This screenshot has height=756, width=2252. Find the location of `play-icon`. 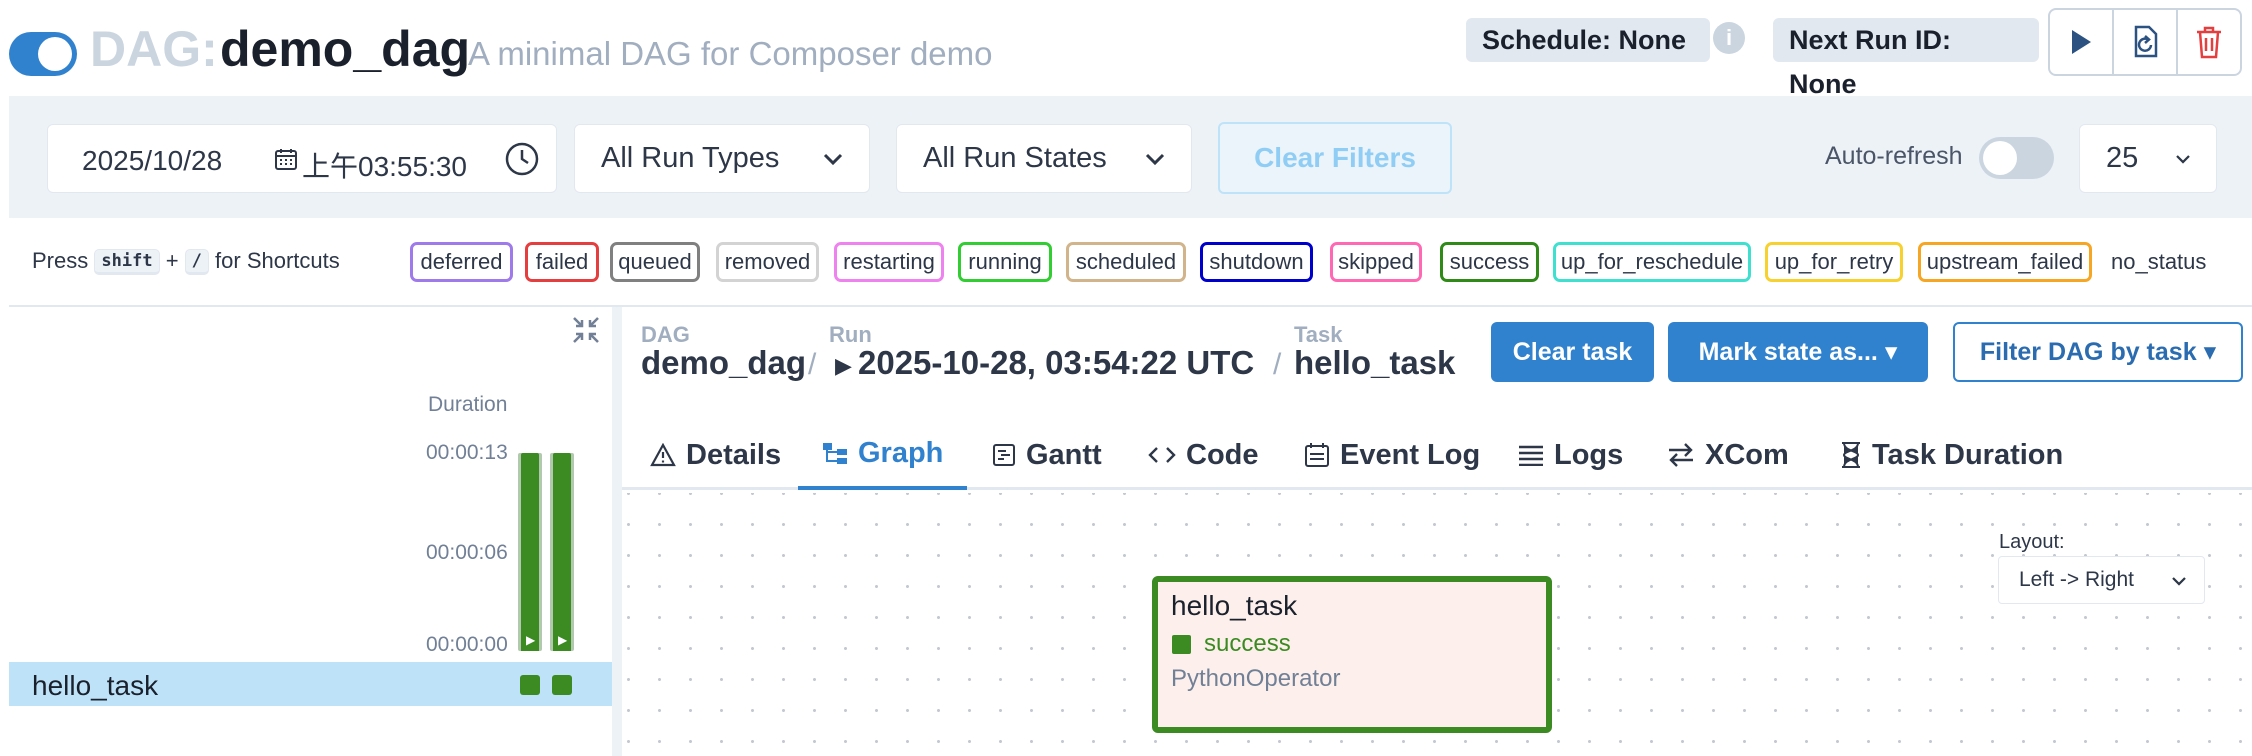

play-icon is located at coordinates (2081, 42).